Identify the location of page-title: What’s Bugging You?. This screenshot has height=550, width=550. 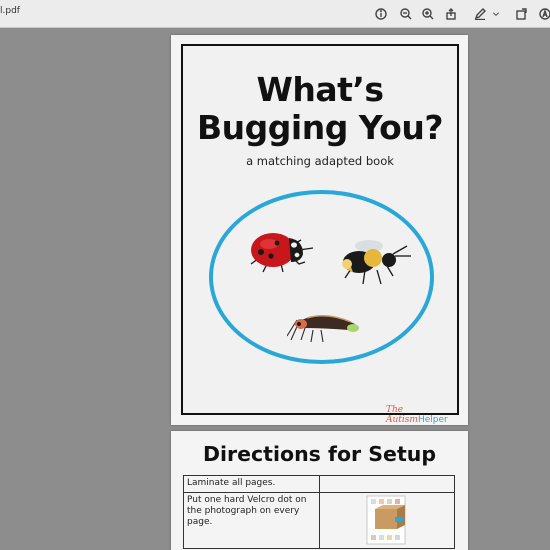
(320, 109).